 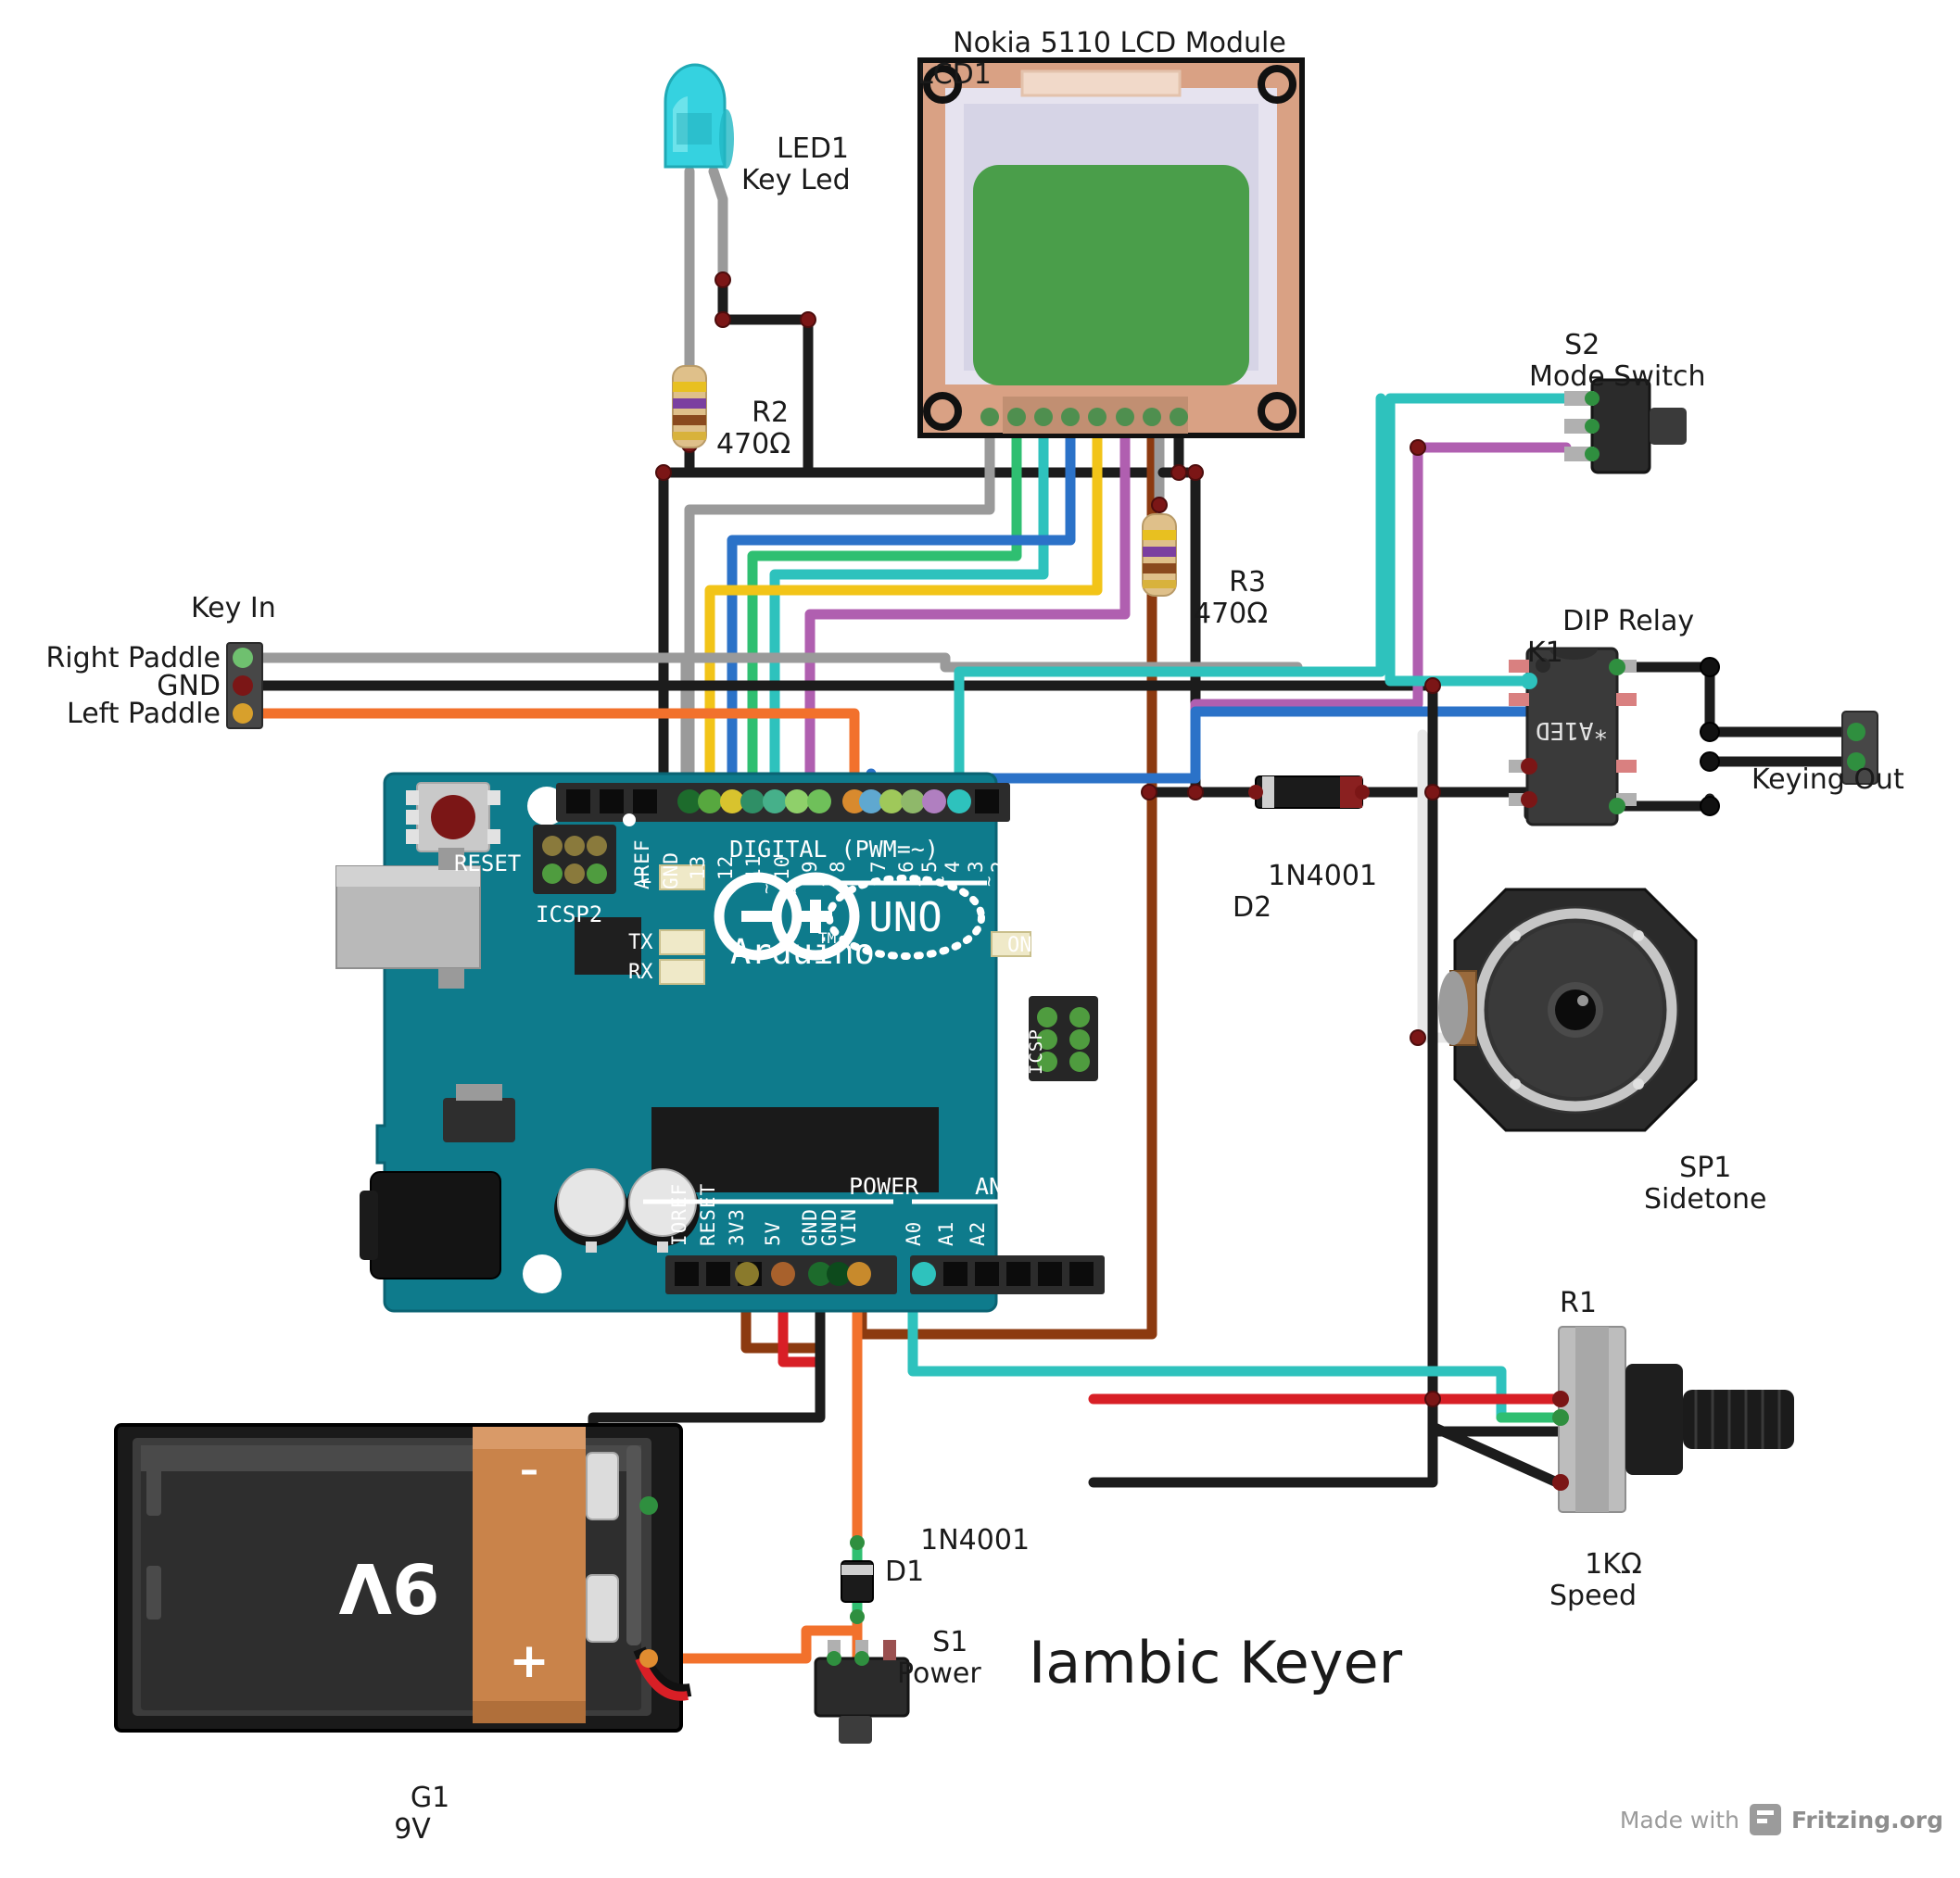 I want to click on led-on-label: ON, so click(x=1019, y=945).